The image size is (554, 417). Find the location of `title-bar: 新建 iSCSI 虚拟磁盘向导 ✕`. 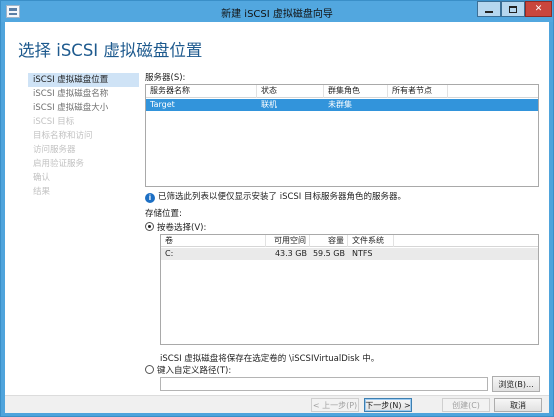

title-bar: 新建 iSCSI 虚拟磁盘向导 ✕ is located at coordinates (277, 11).